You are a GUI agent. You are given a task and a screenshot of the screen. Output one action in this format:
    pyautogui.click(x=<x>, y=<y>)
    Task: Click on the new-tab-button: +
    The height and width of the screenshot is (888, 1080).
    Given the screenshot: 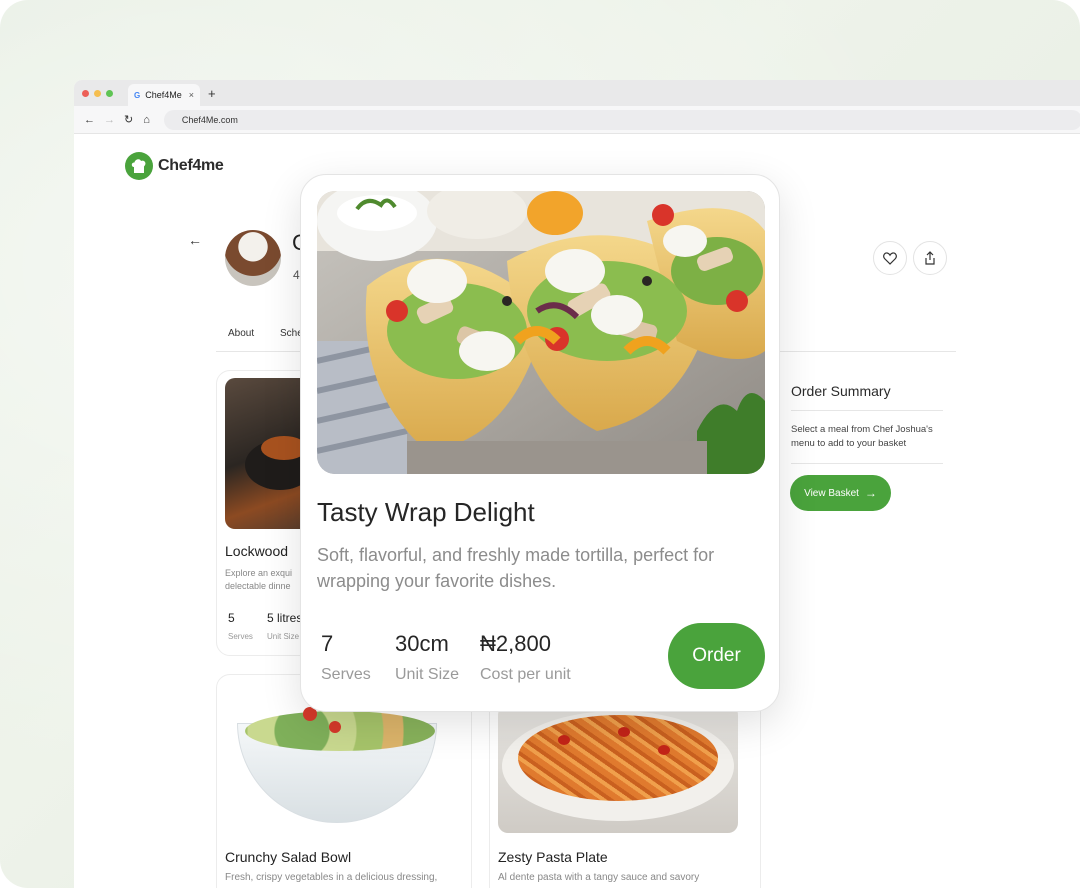 What is the action you would take?
    pyautogui.click(x=212, y=93)
    